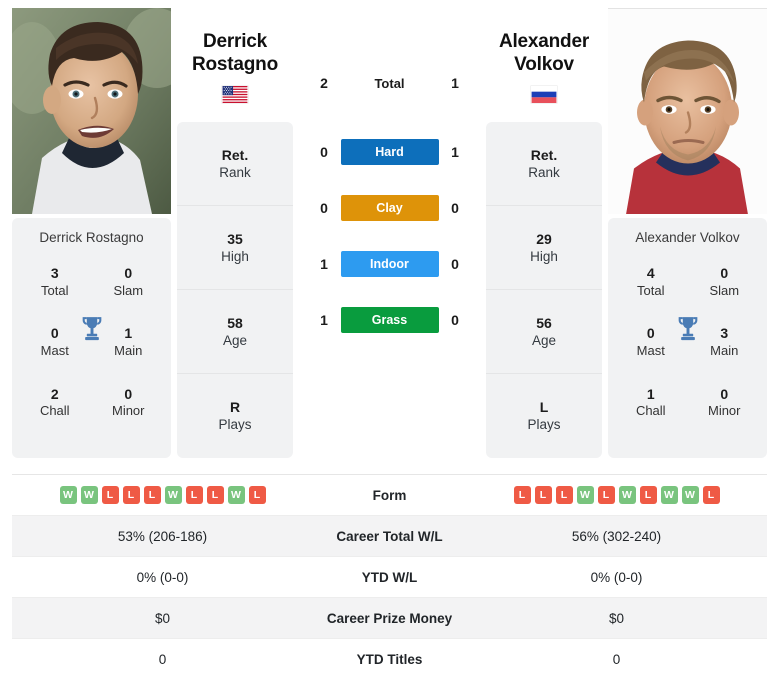 Image resolution: width=779 pixels, height=699 pixels. What do you see at coordinates (54, 411) in the screenshot?
I see `left-title-chall-label: Chall` at bounding box center [54, 411].